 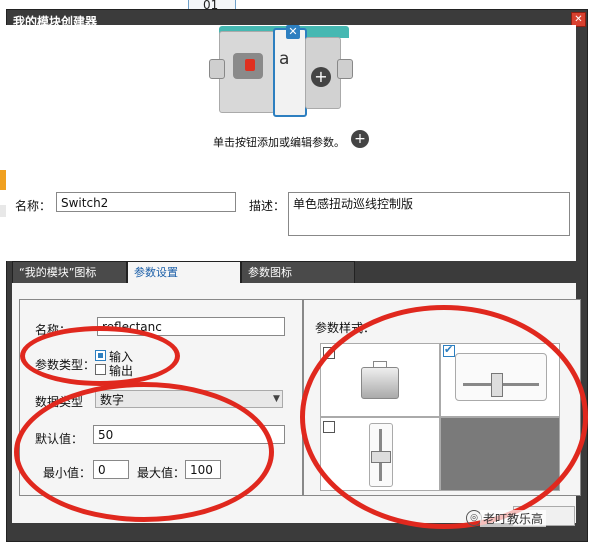 What do you see at coordinates (33, 206) in the screenshot?
I see `module-name-label: 名称：` at bounding box center [33, 206].